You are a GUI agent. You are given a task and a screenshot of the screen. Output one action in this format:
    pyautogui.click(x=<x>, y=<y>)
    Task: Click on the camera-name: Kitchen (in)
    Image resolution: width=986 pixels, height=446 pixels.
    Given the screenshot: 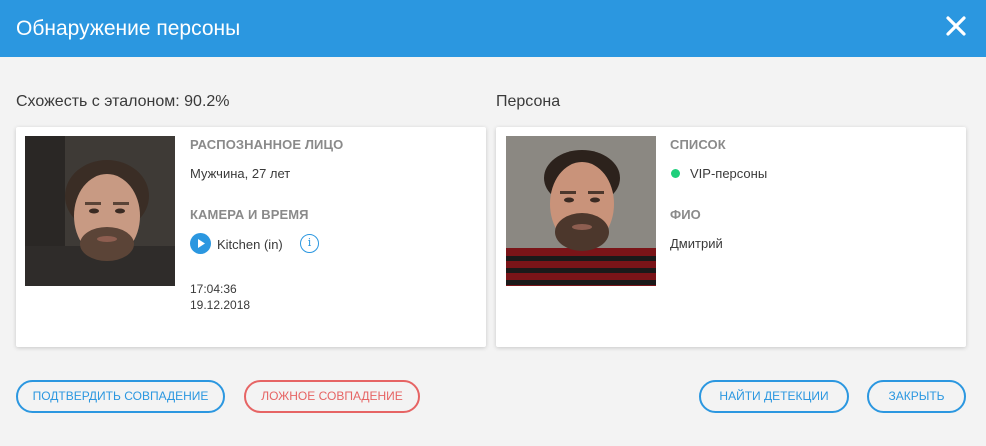 What is the action you would take?
    pyautogui.click(x=250, y=244)
    